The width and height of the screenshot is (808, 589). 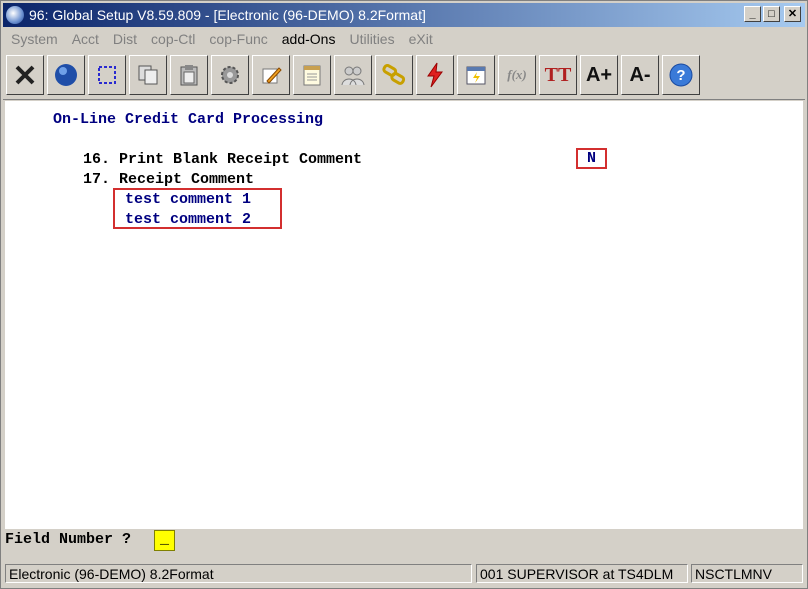 I want to click on field-16-label: 16. Print Blank Receipt Comment, so click(x=223, y=159).